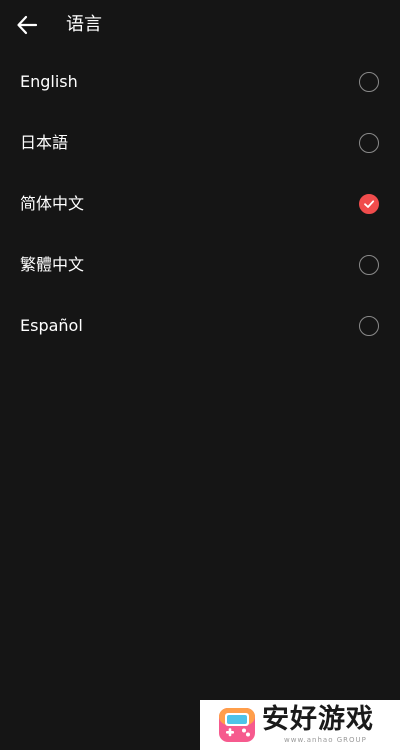  Describe the element at coordinates (200, 81) in the screenshot. I see `language-option-english: English` at that location.